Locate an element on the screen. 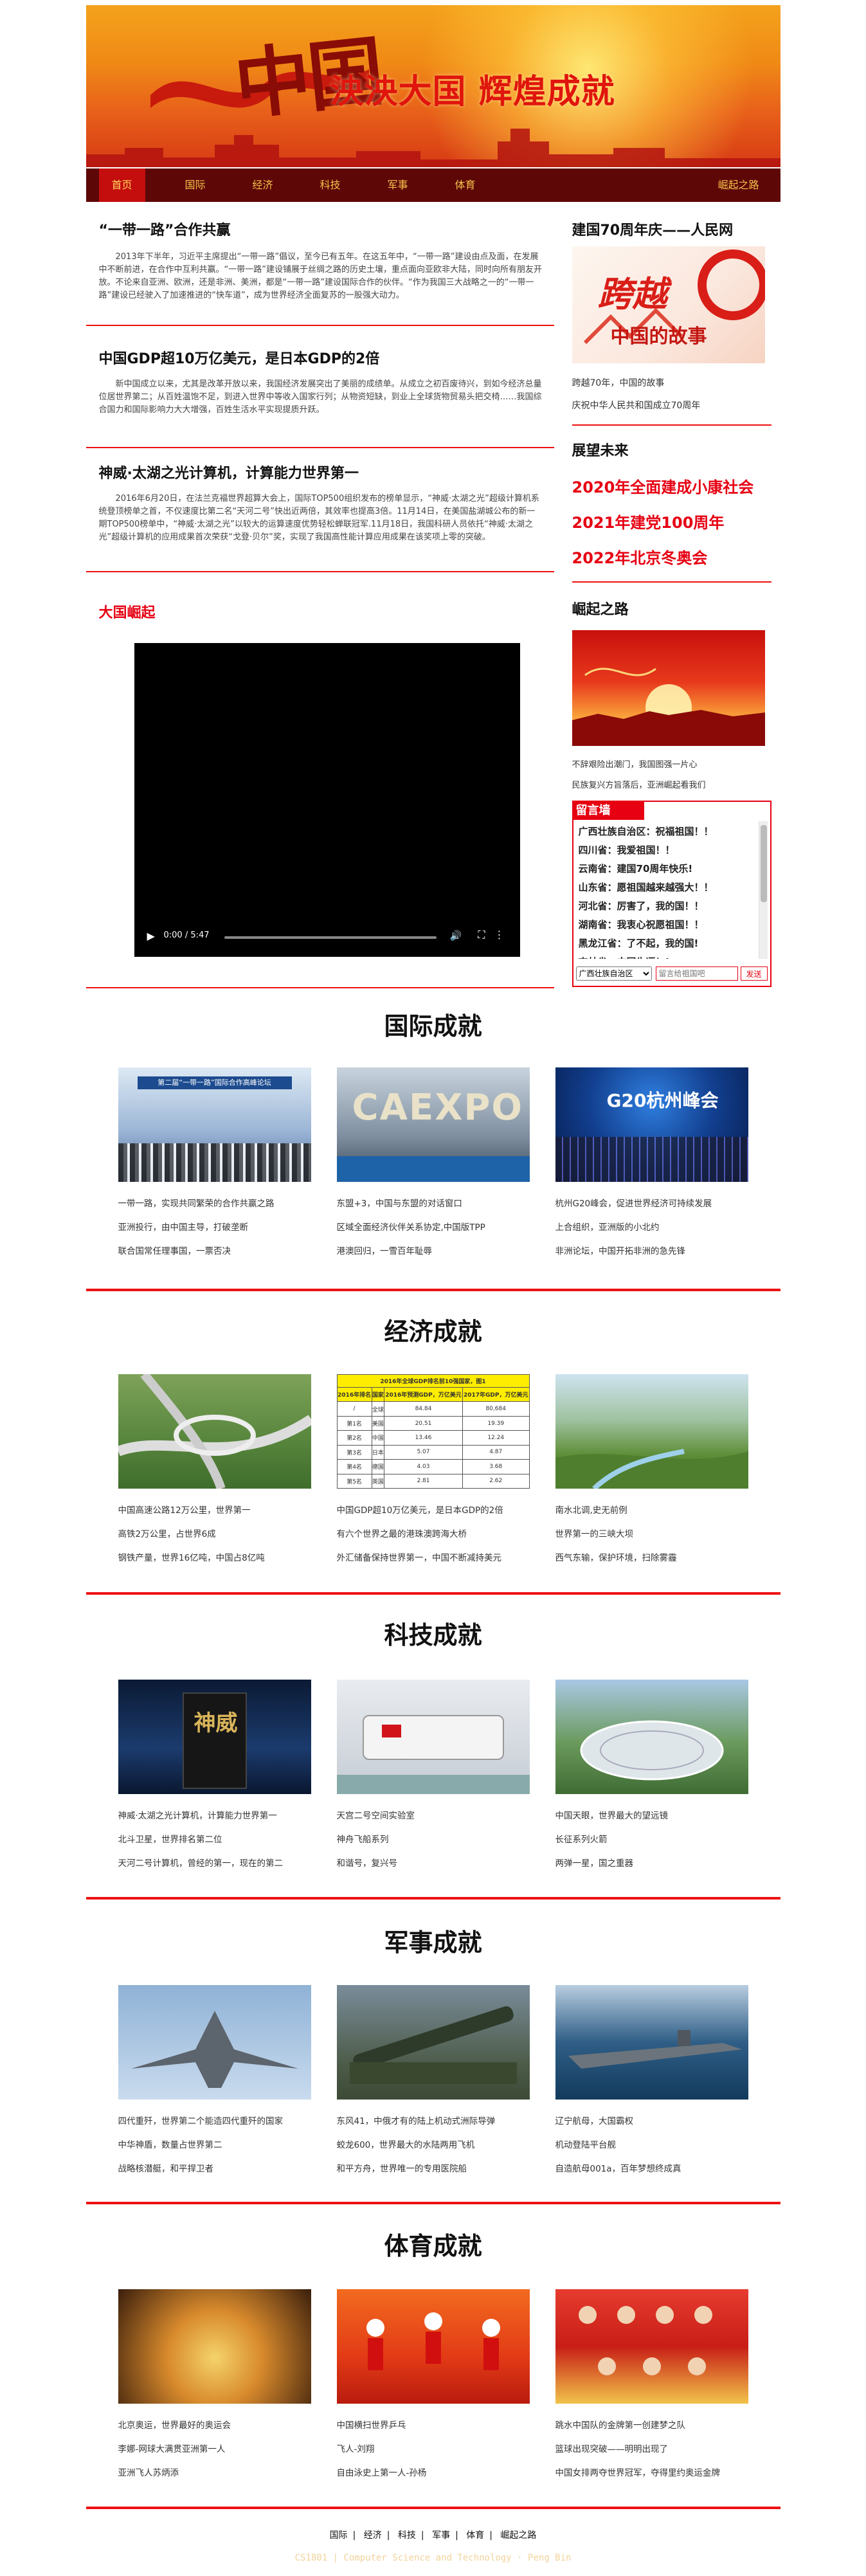  gdp-cell: 13.46 is located at coordinates (424, 1438).